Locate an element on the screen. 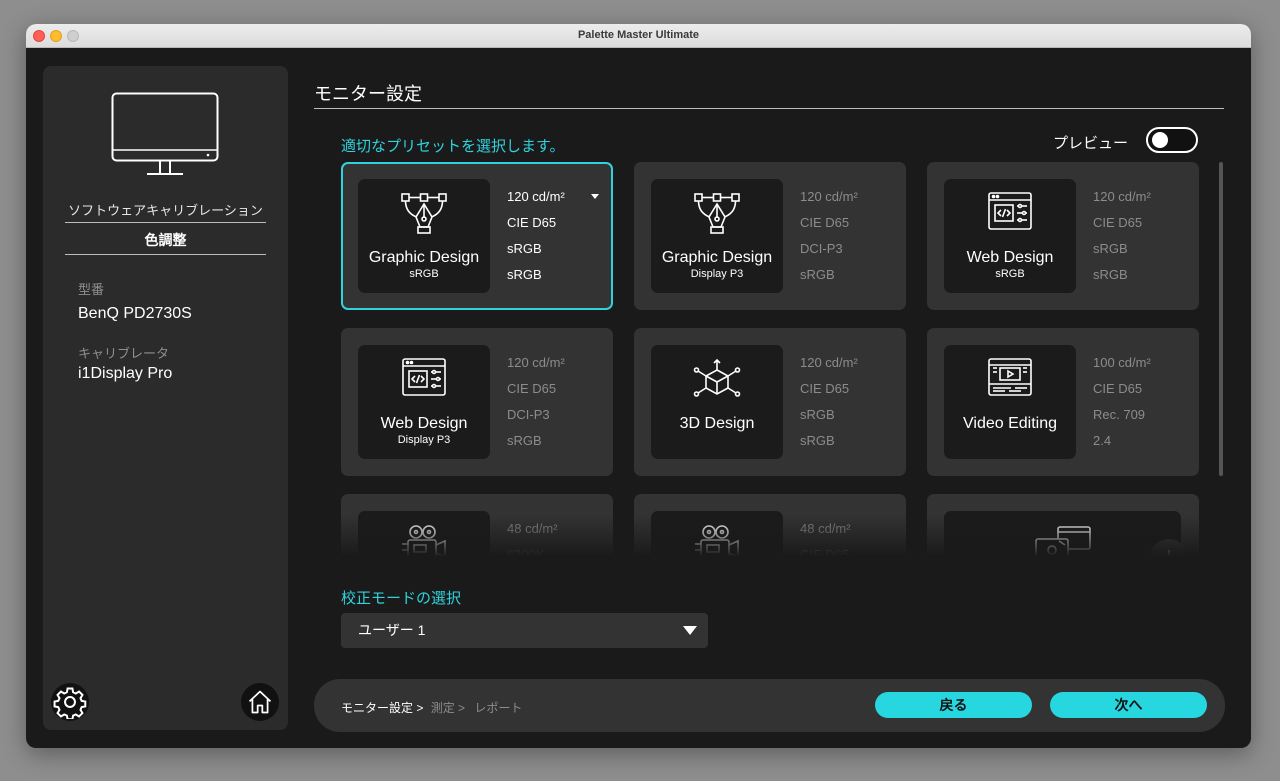 The width and height of the screenshot is (1280, 781). preview-toggle is located at coordinates (1172, 140).